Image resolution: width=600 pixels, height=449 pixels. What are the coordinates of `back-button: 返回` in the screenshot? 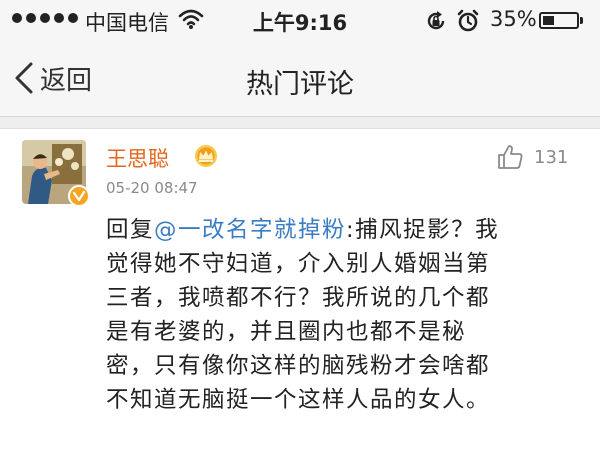 It's located at (53, 78).